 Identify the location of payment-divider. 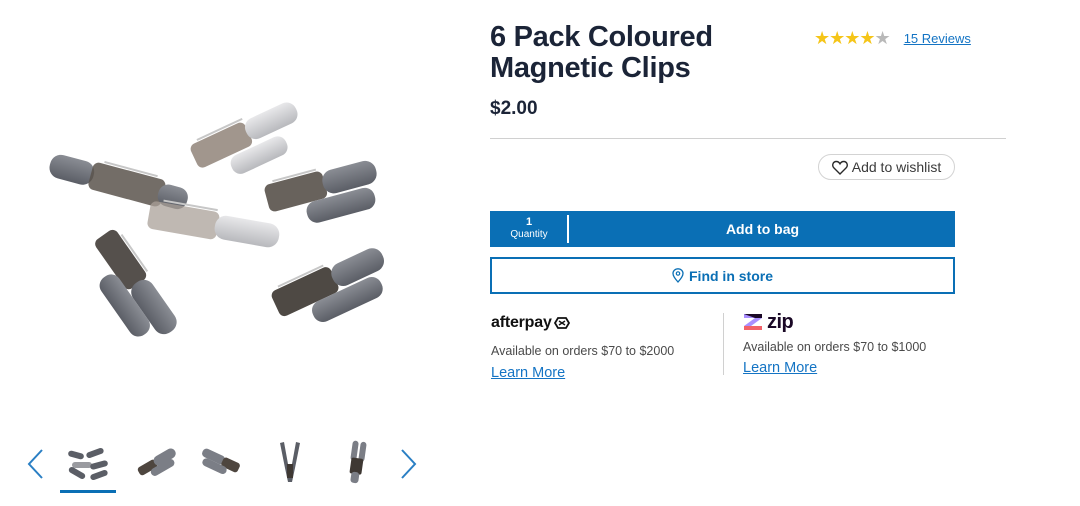
(723, 344).